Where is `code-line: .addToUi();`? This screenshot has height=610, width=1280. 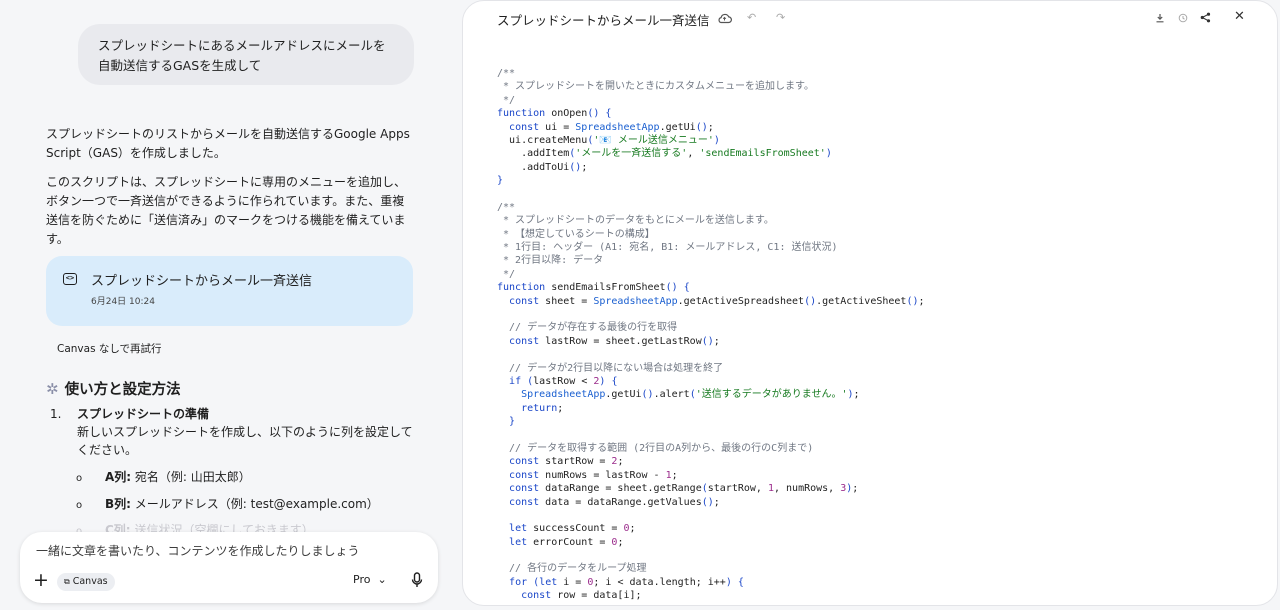
code-line: .addToUi(); is located at coordinates (542, 167).